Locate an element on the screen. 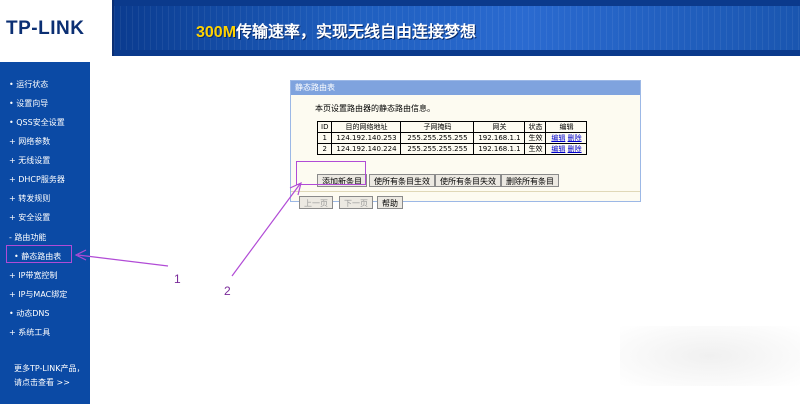 The height and width of the screenshot is (404, 800). arrow-1-line is located at coordinates (123, 260).